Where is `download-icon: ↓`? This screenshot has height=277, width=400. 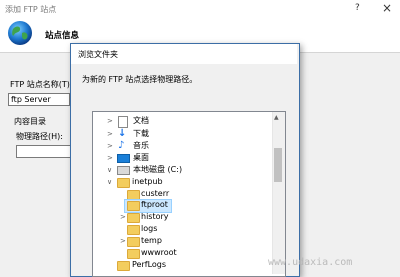 download-icon: ↓ is located at coordinates (122, 133).